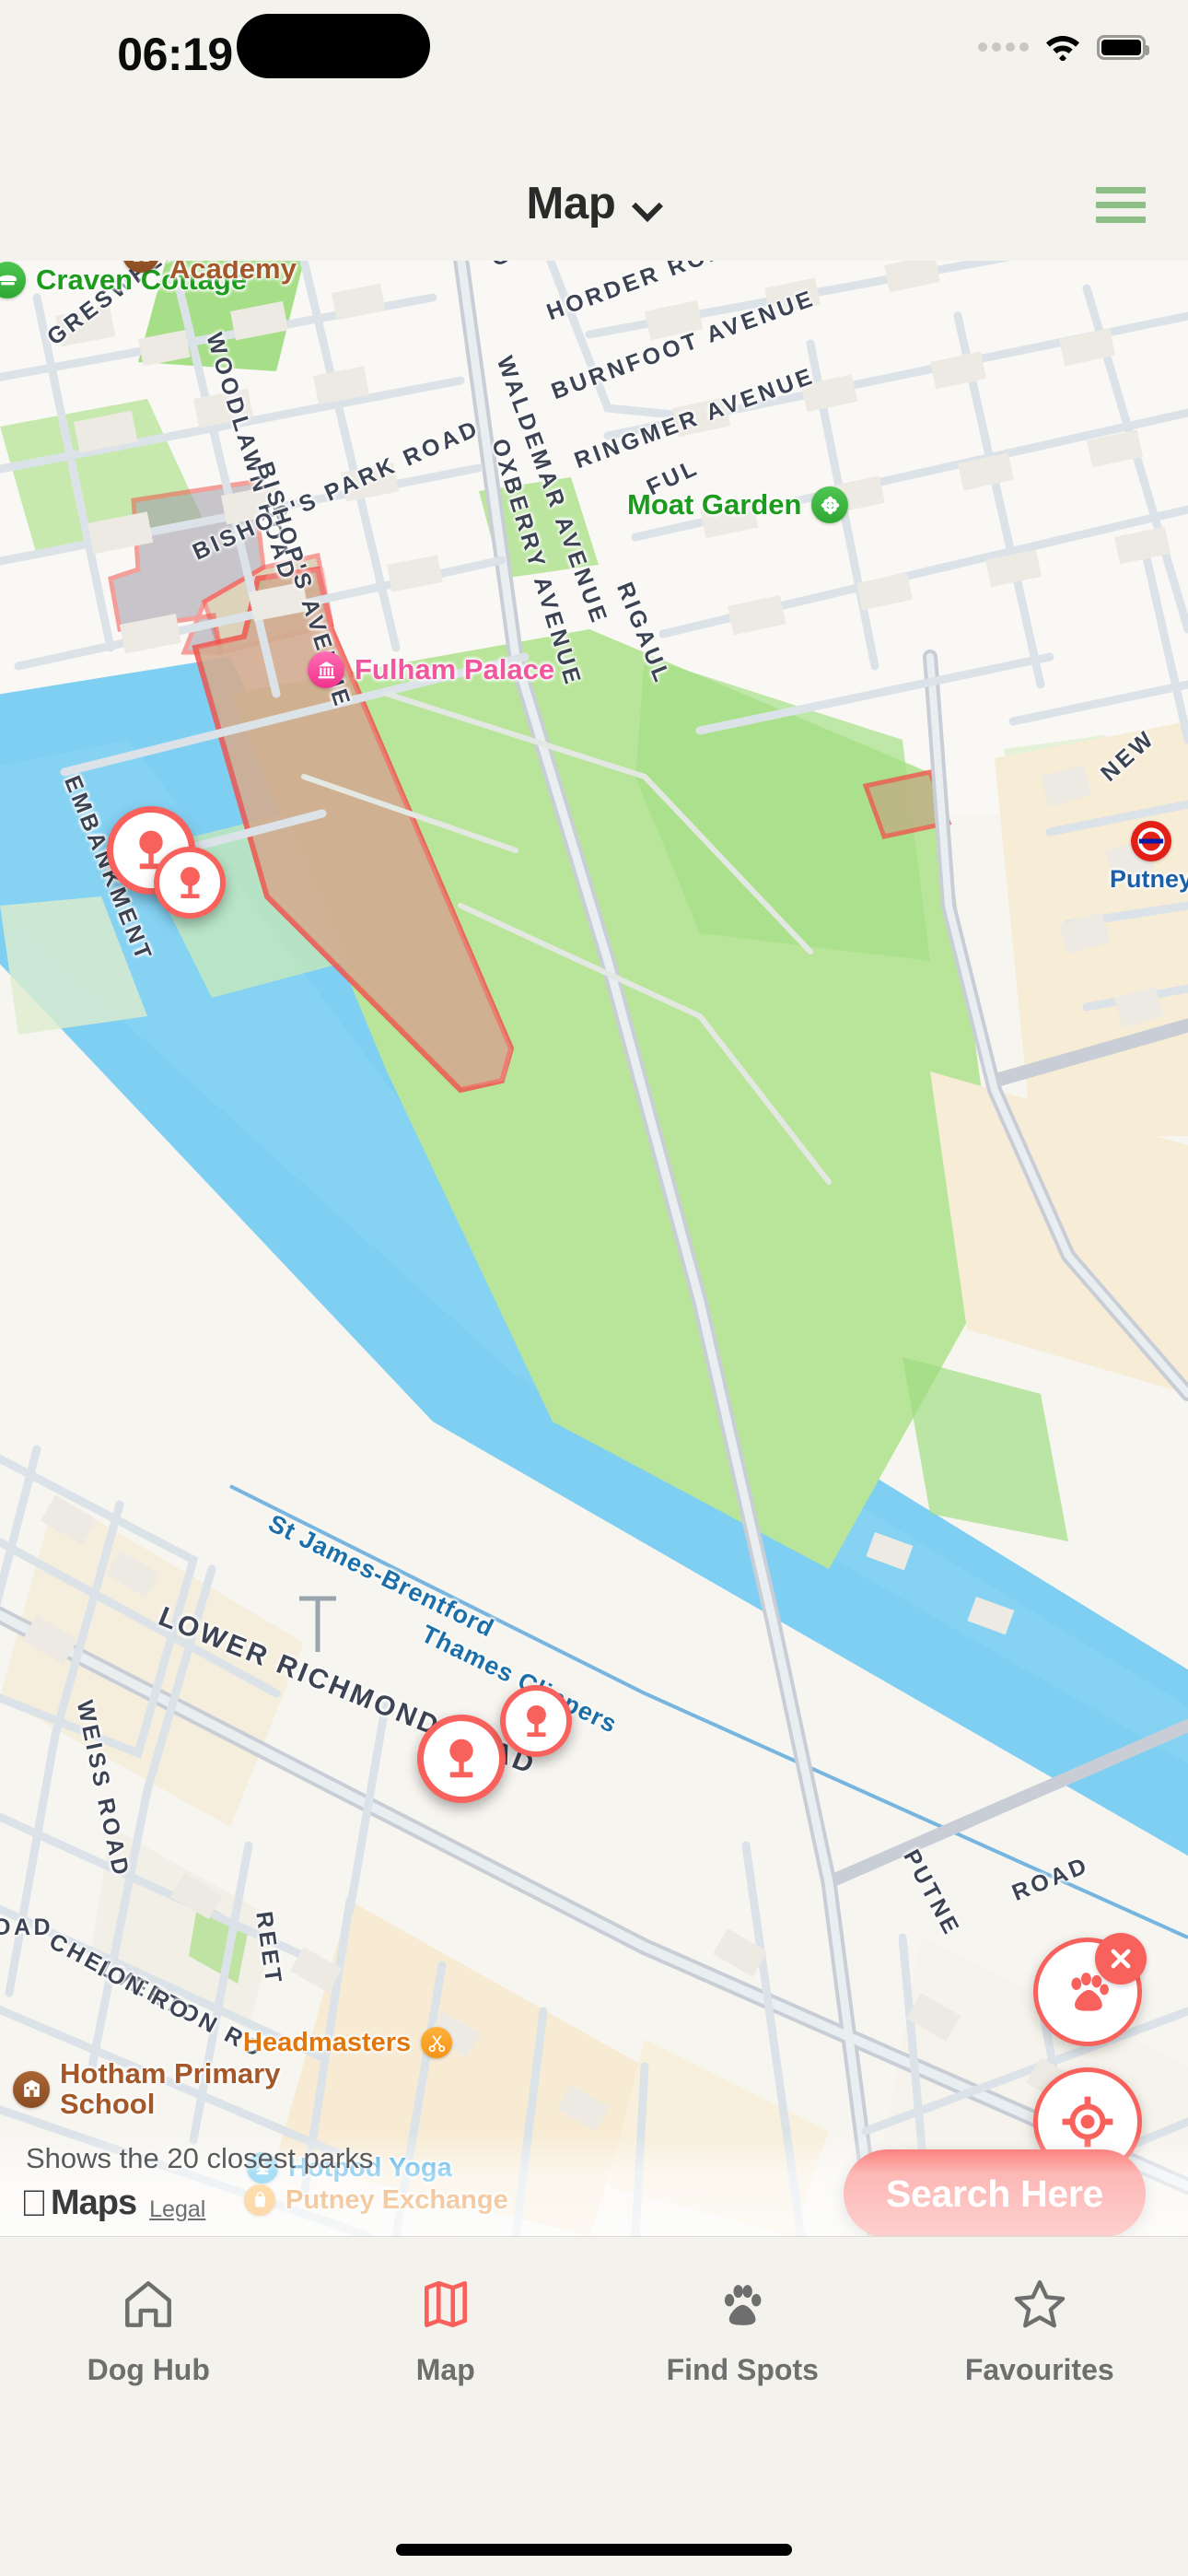 This screenshot has height=2576, width=1188. Describe the element at coordinates (1123, 47) in the screenshot. I see `battery-full-icon` at that location.